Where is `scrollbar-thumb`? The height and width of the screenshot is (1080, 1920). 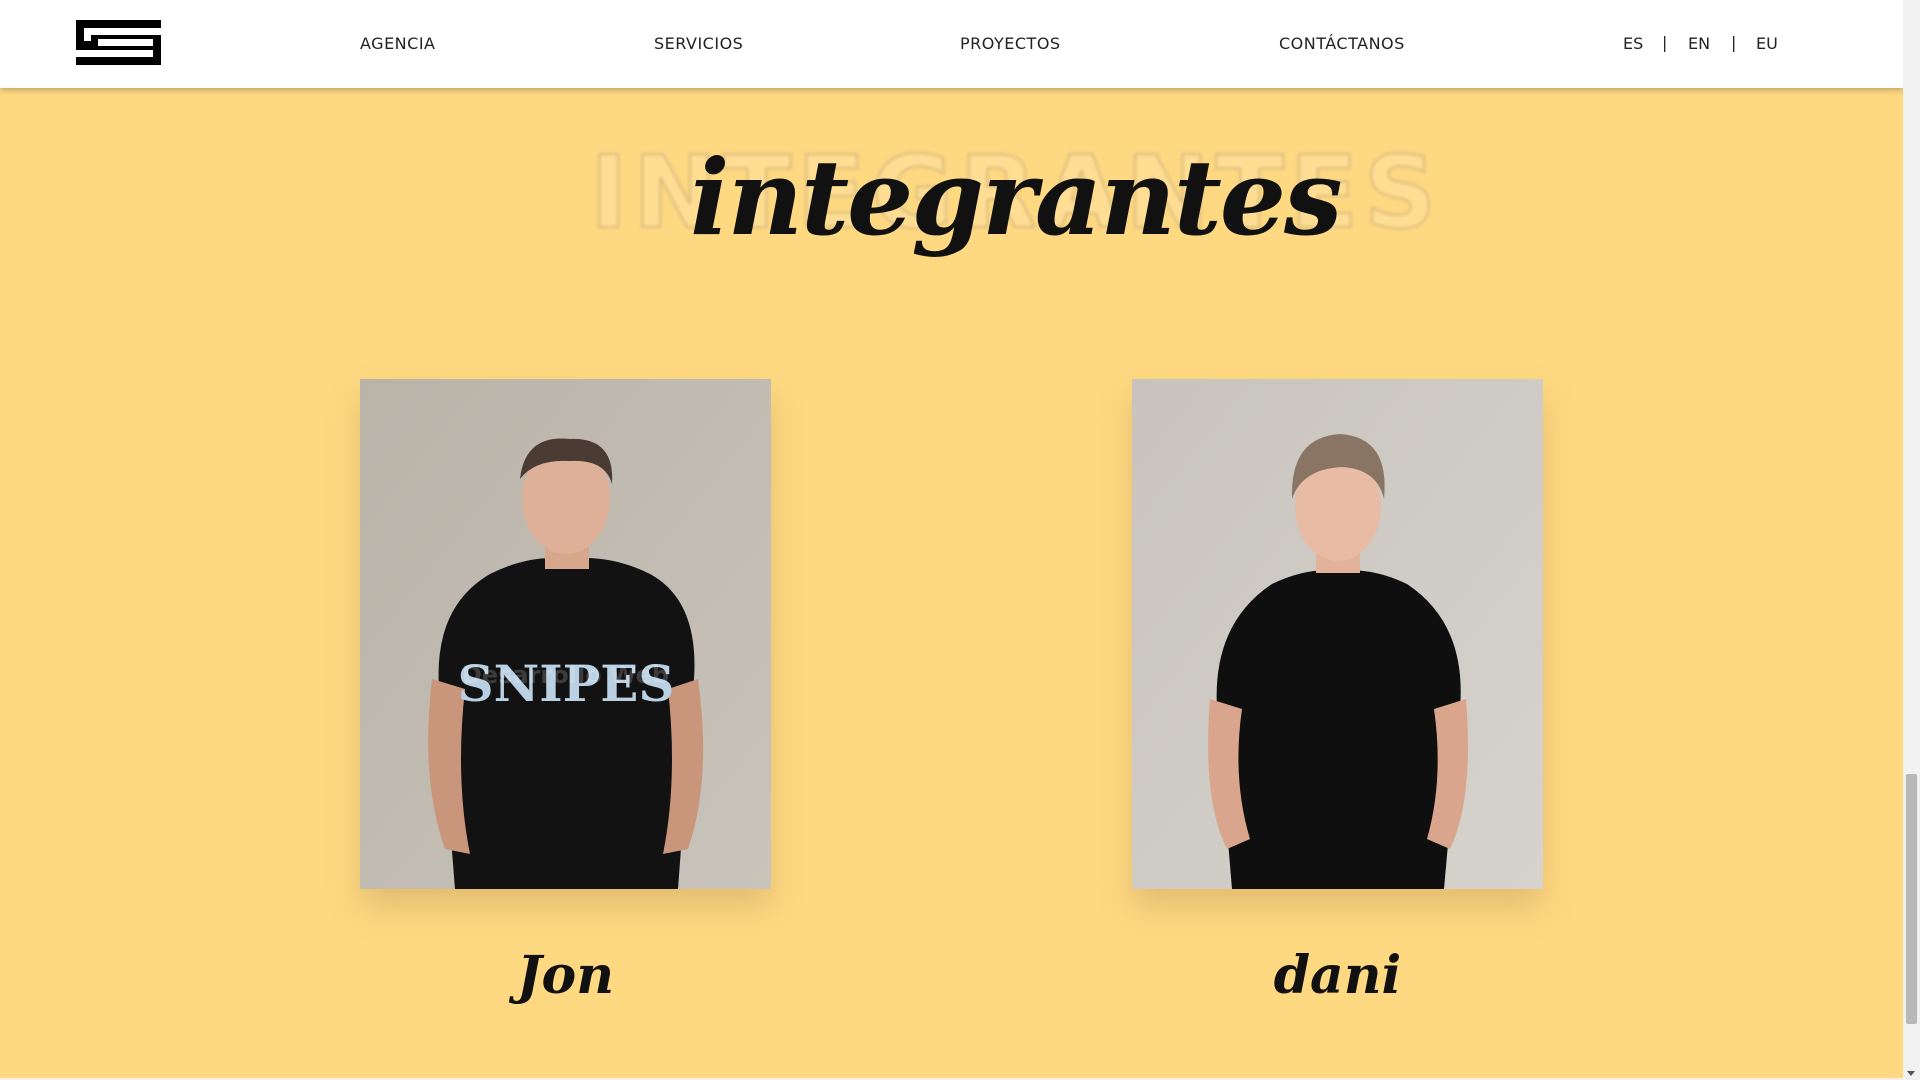
scrollbar-thumb is located at coordinates (1911, 899).